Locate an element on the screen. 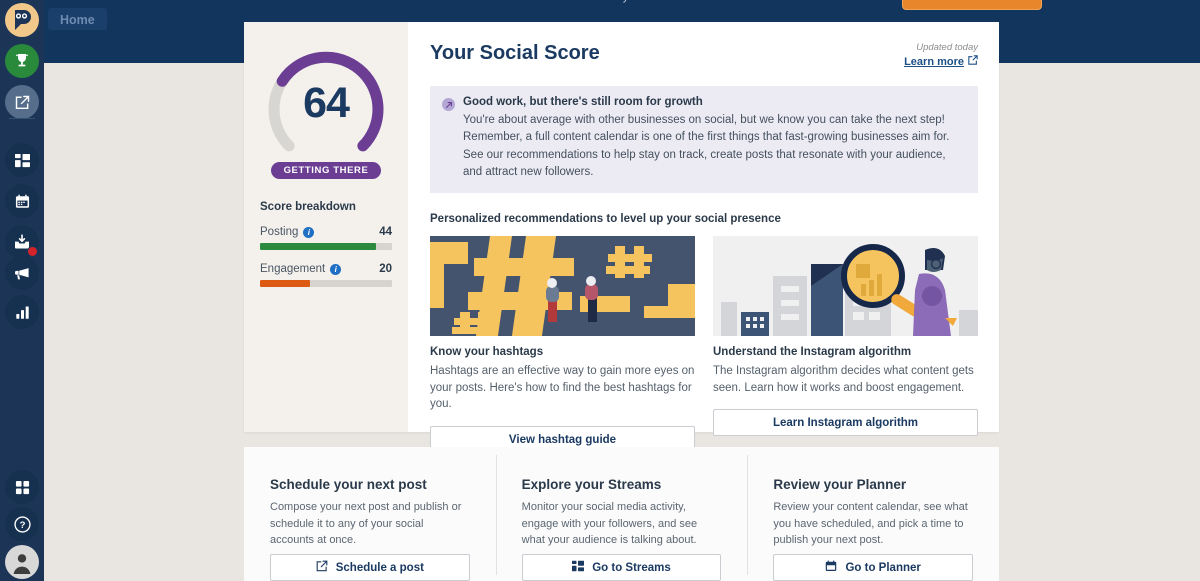 The height and width of the screenshot is (581, 1200). quick-action-heading: Schedule your next post is located at coordinates (348, 484).